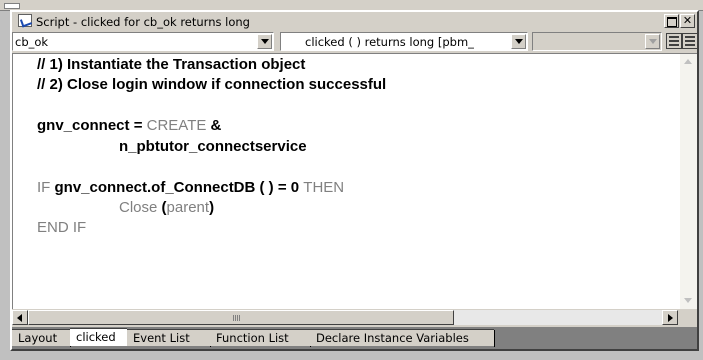 This screenshot has height=360, width=703. What do you see at coordinates (389, 42) in the screenshot?
I see `event-dropdown-value: clicked ( ) returns long [pbm_` at bounding box center [389, 42].